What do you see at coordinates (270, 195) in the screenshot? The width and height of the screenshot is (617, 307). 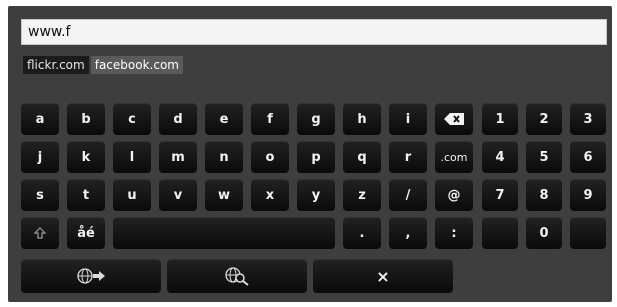 I see `key-x: x` at bounding box center [270, 195].